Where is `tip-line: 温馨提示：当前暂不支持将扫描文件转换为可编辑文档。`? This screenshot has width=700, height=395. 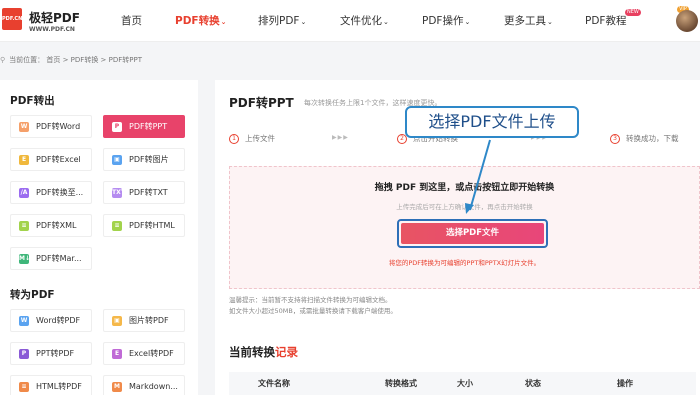
tip-line: 温馨提示：当前暂不支持将扫描文件转换为可编辑文档。 is located at coordinates (310, 300).